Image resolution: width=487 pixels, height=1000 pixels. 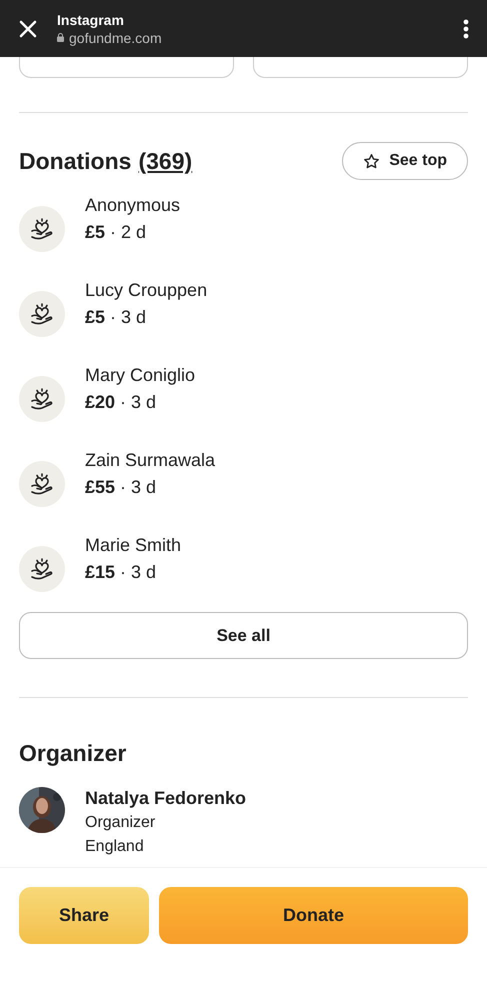 What do you see at coordinates (313, 915) in the screenshot?
I see `donate-button: Donate` at bounding box center [313, 915].